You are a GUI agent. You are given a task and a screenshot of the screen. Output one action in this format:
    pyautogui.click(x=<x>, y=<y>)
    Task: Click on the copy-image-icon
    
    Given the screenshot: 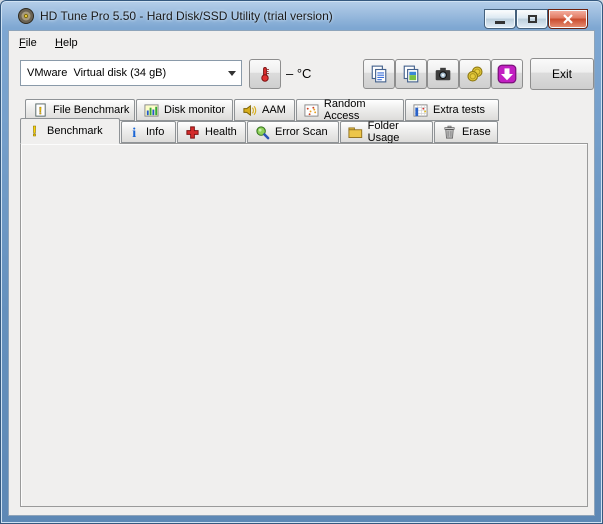 What is the action you would take?
    pyautogui.click(x=411, y=74)
    